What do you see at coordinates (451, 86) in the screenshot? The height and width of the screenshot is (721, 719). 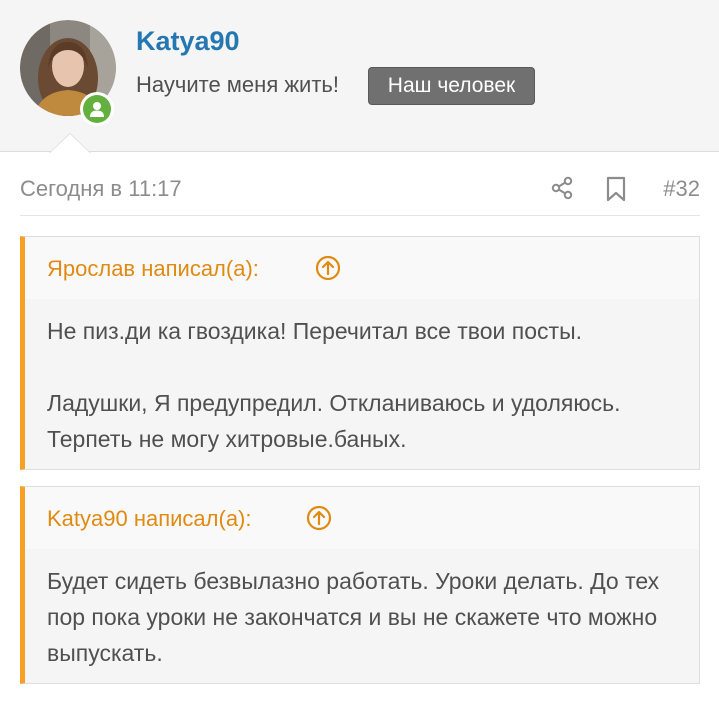 I see `user-banner: Наш человек` at bounding box center [451, 86].